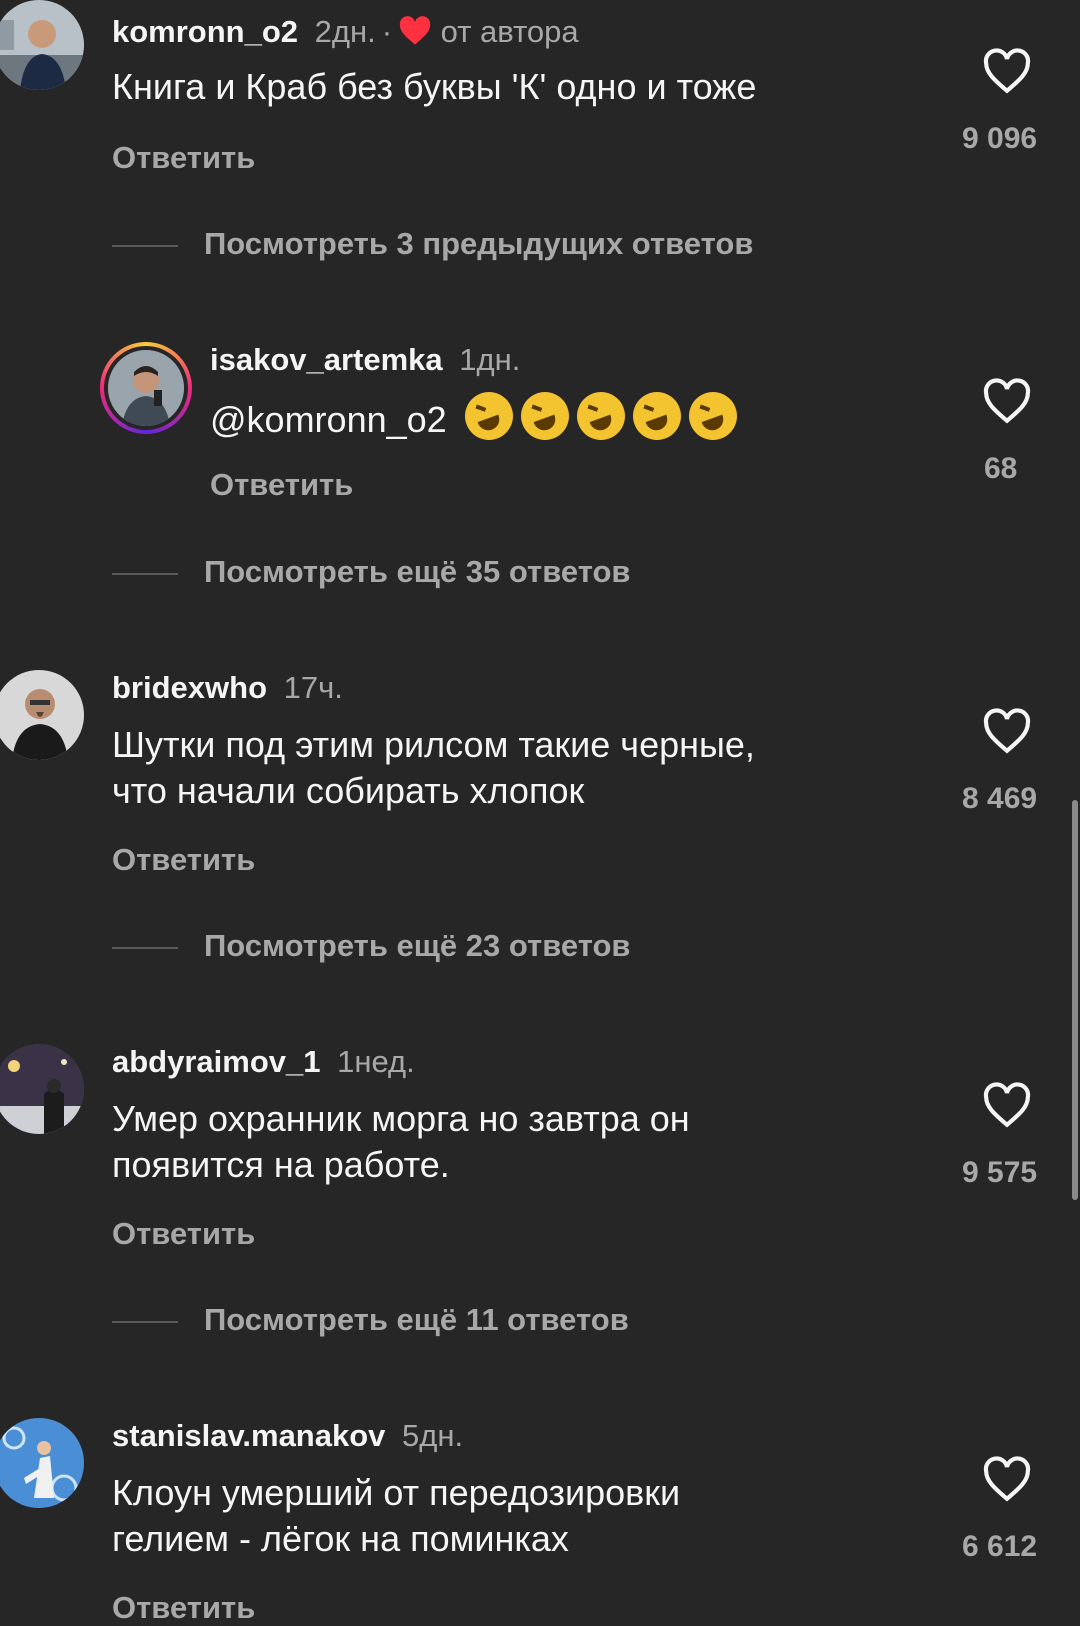 Image resolution: width=1080 pixels, height=1626 pixels. Describe the element at coordinates (376, 1061) in the screenshot. I see `timestamp: 1нед.` at that location.